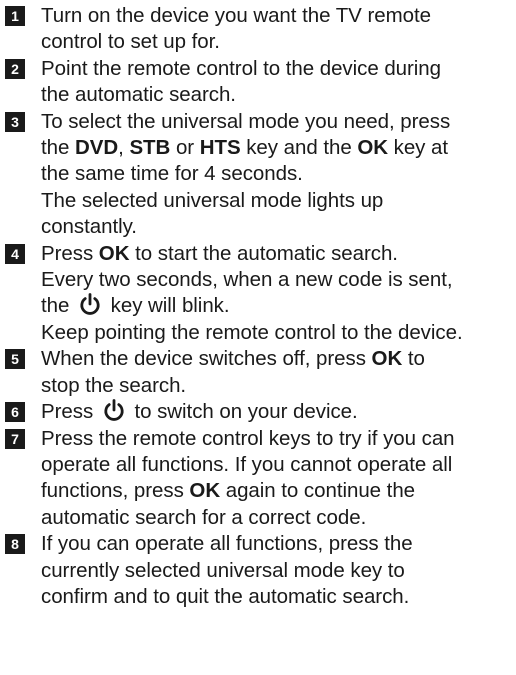  What do you see at coordinates (223, 570) in the screenshot?
I see `text-run: currently selected universal mode key to` at bounding box center [223, 570].